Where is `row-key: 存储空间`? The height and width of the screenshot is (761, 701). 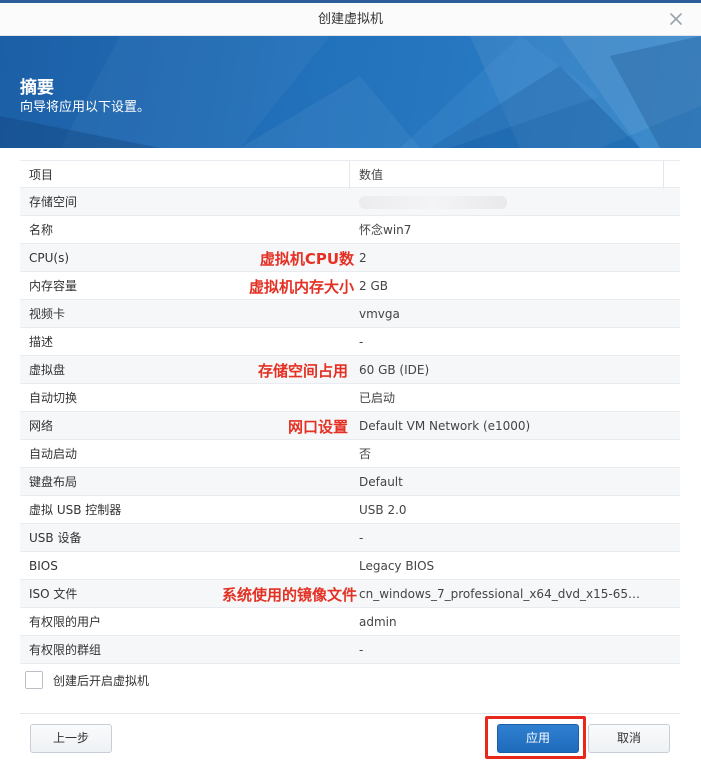
row-key: 存储空间 is located at coordinates (53, 202).